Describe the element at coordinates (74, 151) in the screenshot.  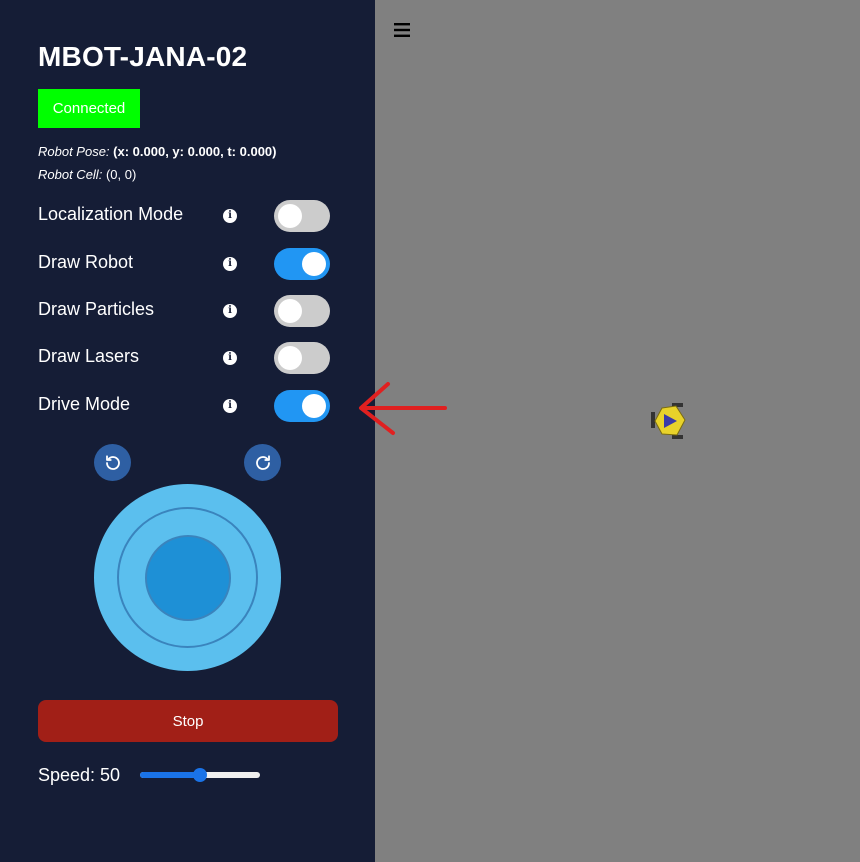
I see `robot-pose-label: Robot Pose:` at that location.